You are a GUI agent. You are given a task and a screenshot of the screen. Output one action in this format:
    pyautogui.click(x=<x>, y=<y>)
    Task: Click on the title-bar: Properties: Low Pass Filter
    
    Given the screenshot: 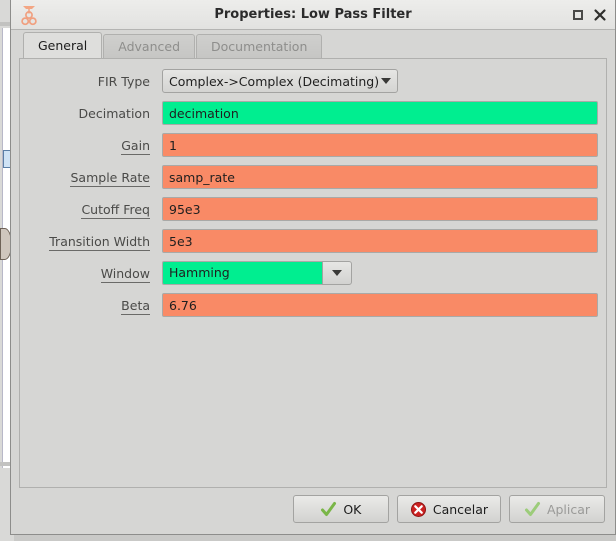 What is the action you would take?
    pyautogui.click(x=313, y=15)
    